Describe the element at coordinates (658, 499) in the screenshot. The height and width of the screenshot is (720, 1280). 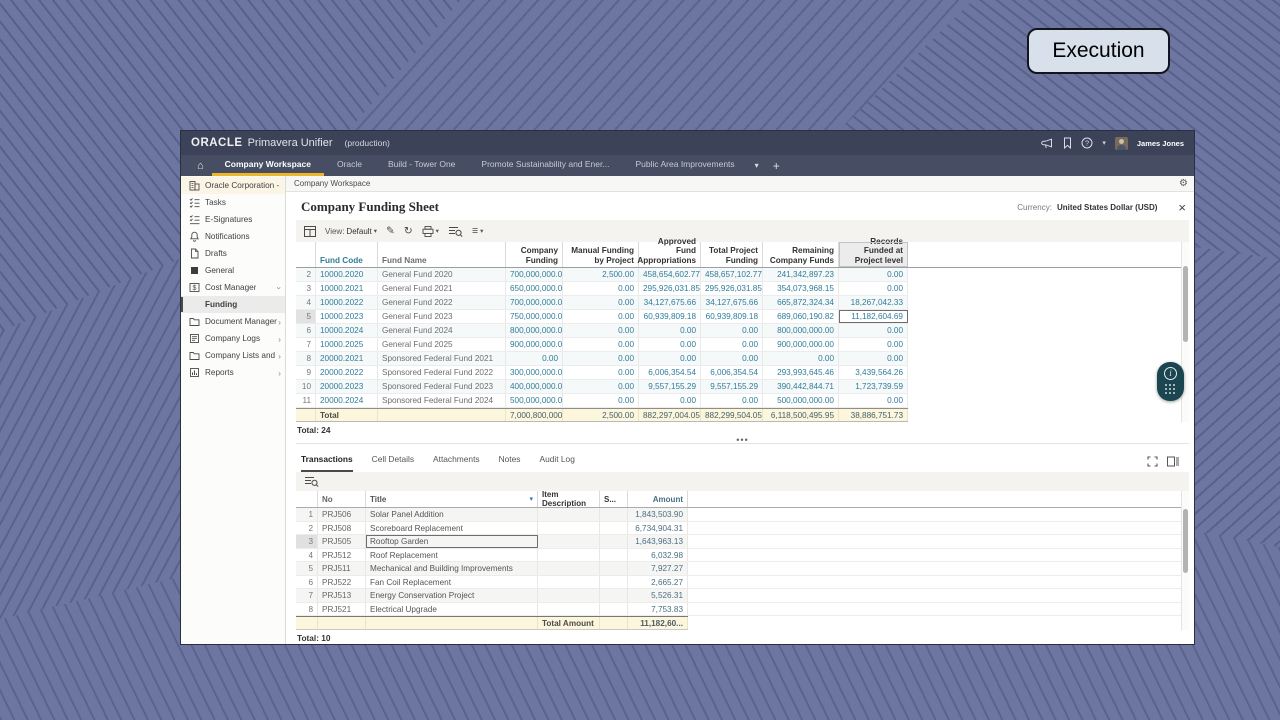
I see `col-amount: Amount` at that location.